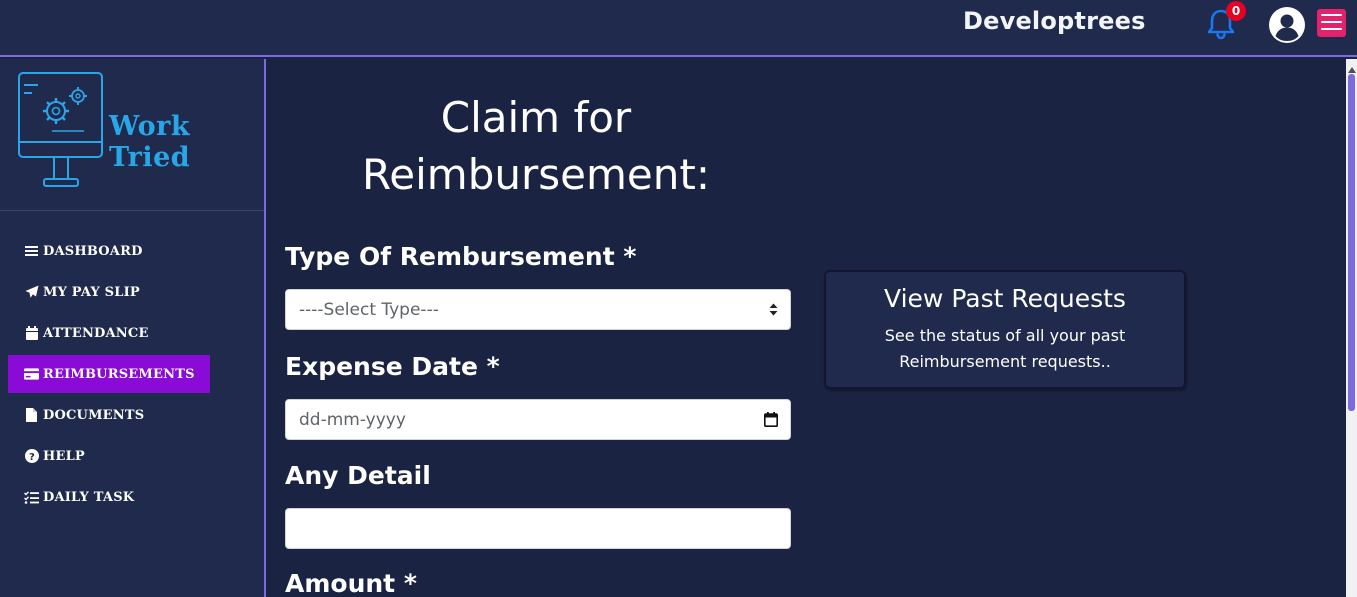 The height and width of the screenshot is (597, 1357). What do you see at coordinates (31, 292) in the screenshot?
I see `paper-plane-icon` at bounding box center [31, 292].